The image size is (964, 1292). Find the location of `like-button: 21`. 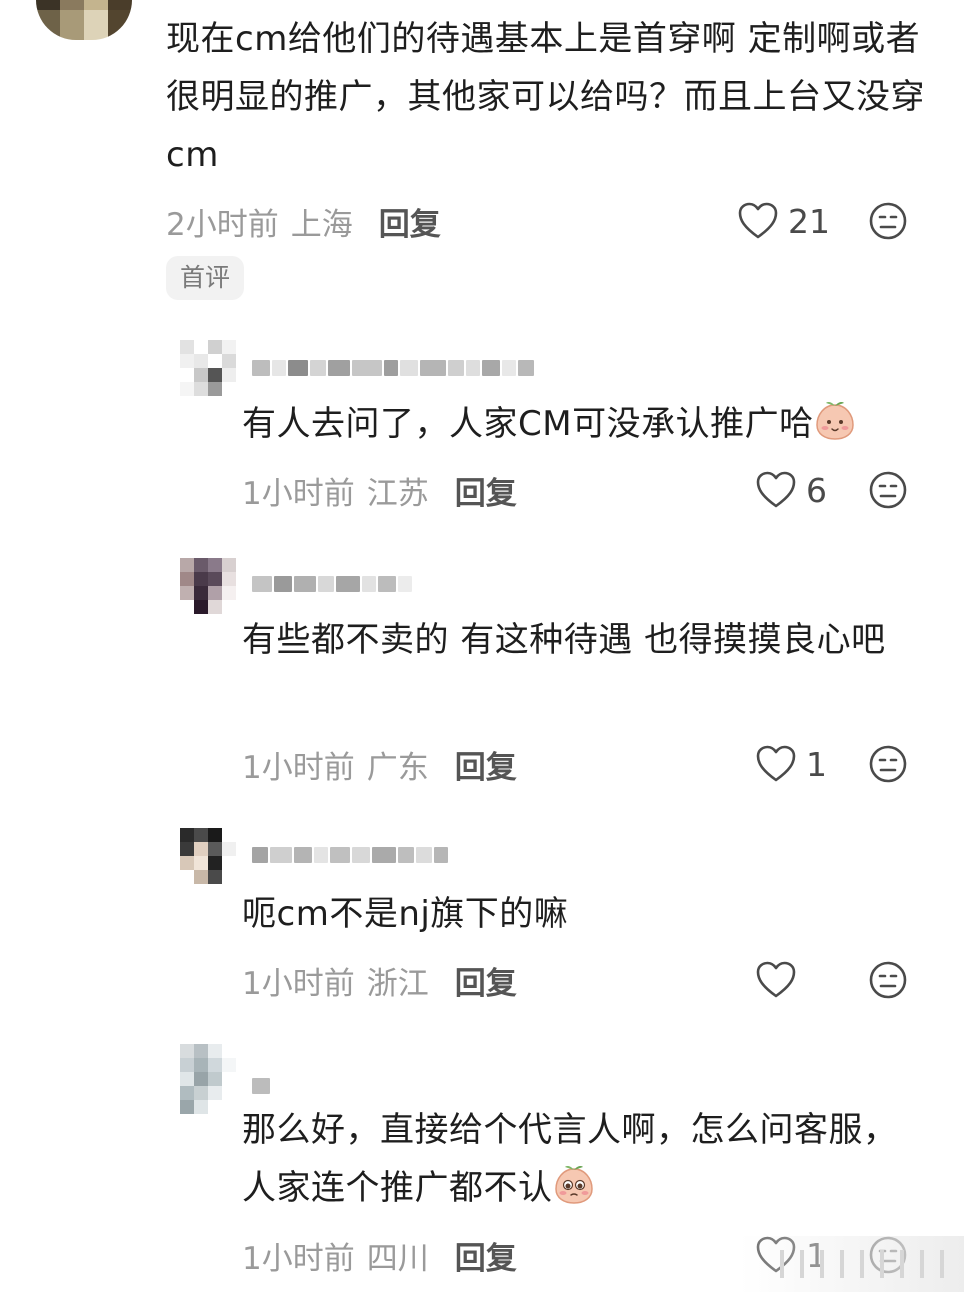

like-button: 21 is located at coordinates (784, 221).